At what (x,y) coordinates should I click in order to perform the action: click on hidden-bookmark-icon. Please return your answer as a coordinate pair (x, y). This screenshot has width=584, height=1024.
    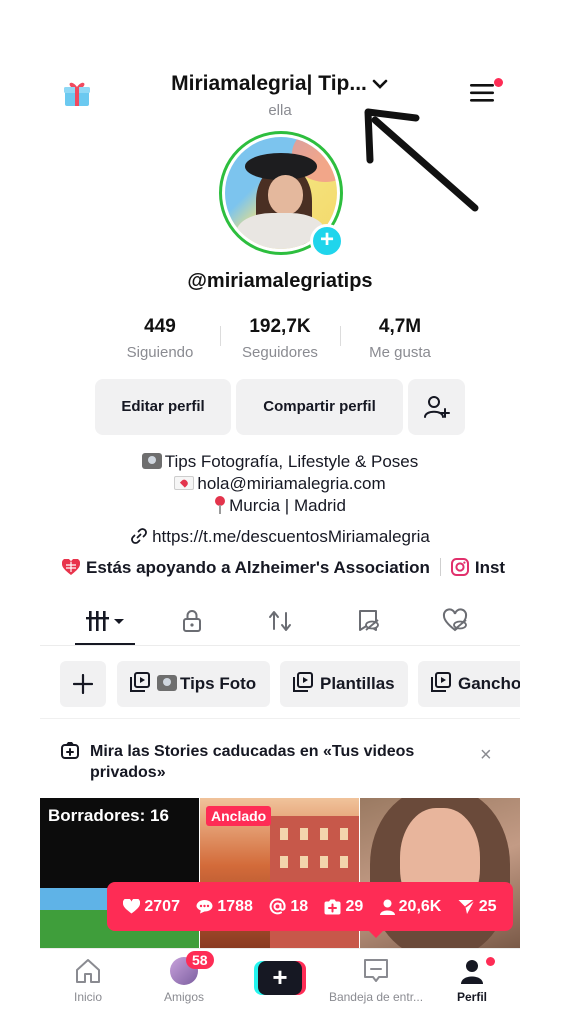
    Looking at the image, I should click on (369, 620).